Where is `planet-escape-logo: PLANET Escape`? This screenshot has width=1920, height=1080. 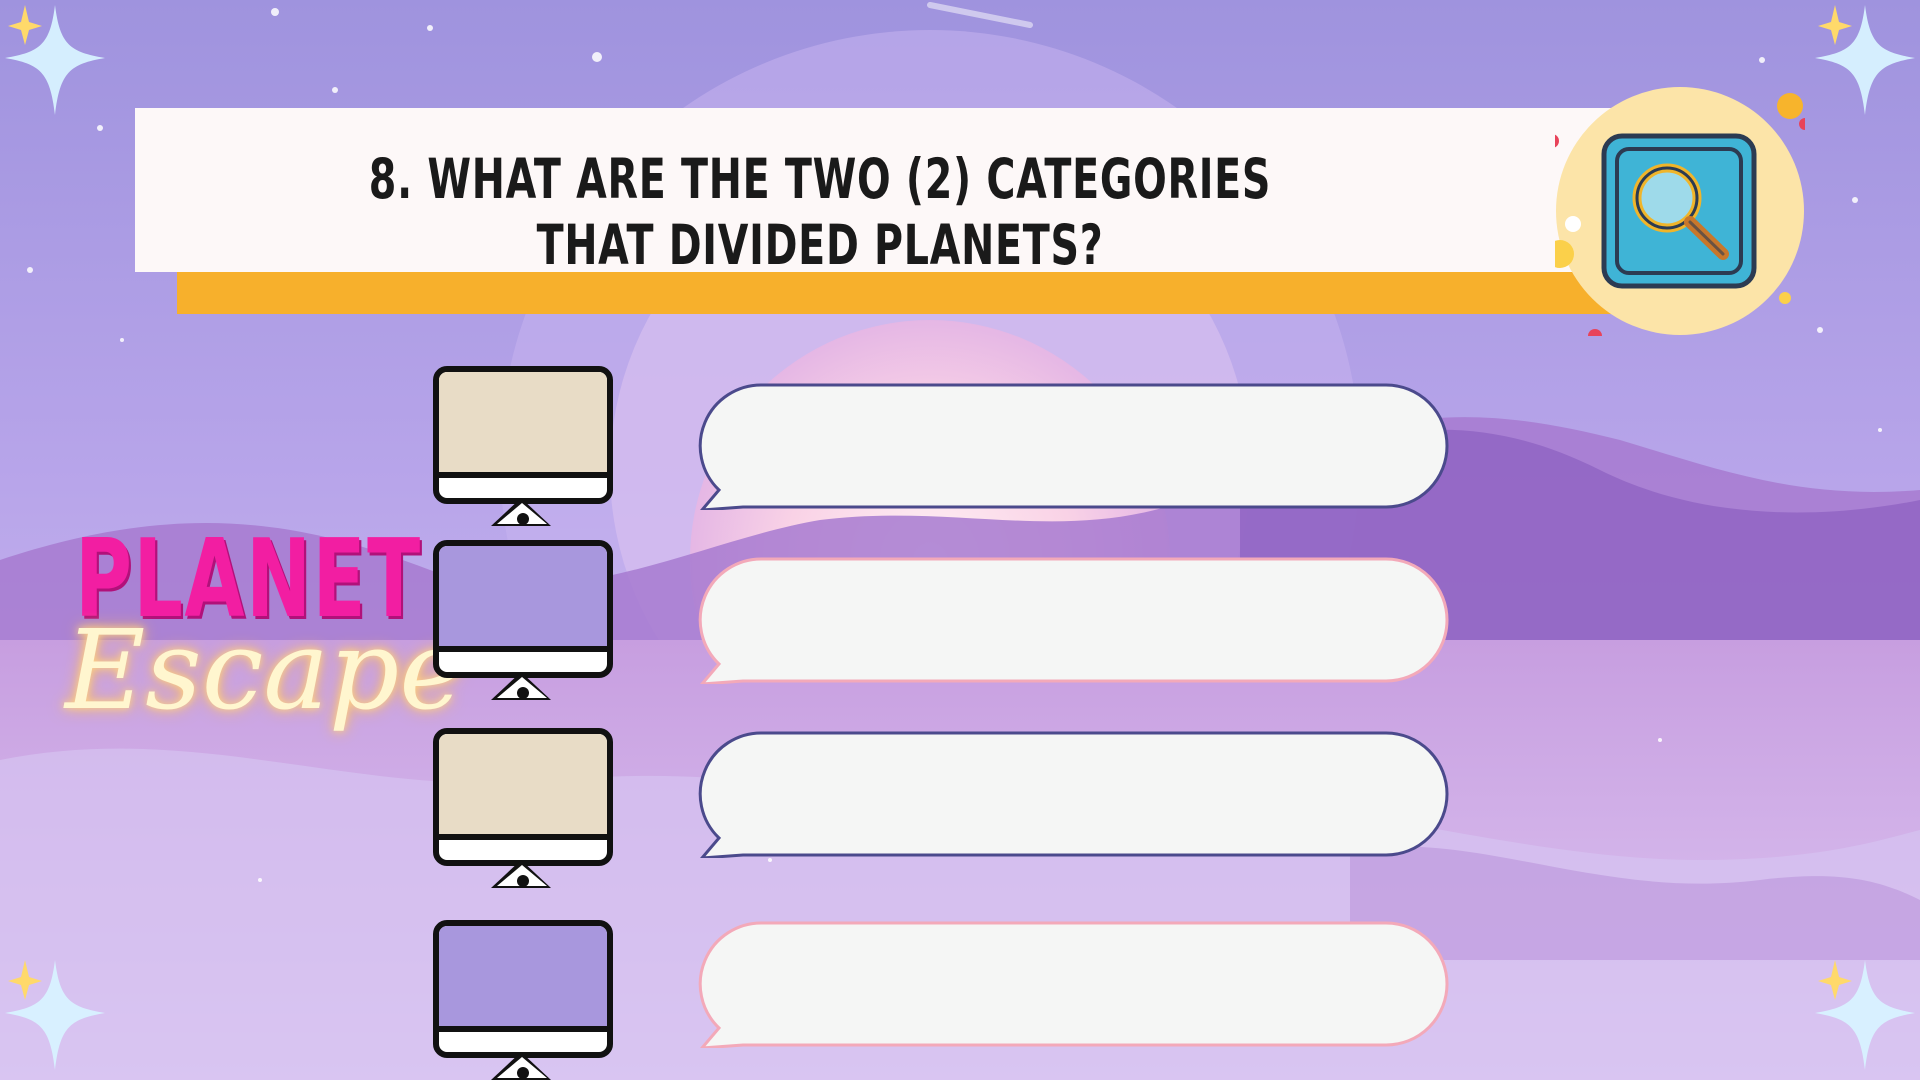 planet-escape-logo: PLANET Escape is located at coordinates (262, 665).